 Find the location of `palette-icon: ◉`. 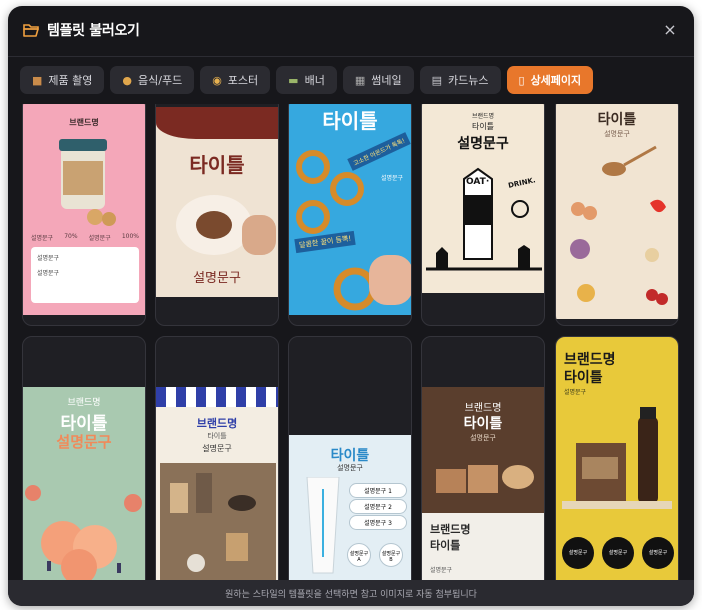

palette-icon: ◉ is located at coordinates (217, 80).